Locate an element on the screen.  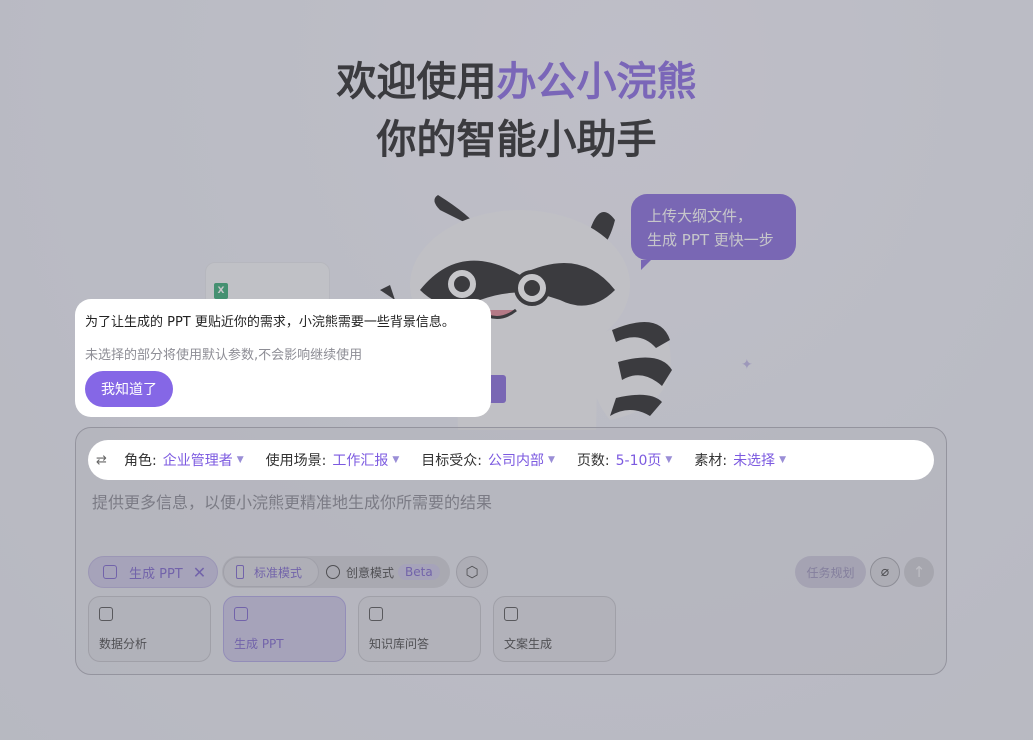
param-label: 页数: is located at coordinates (593, 461).